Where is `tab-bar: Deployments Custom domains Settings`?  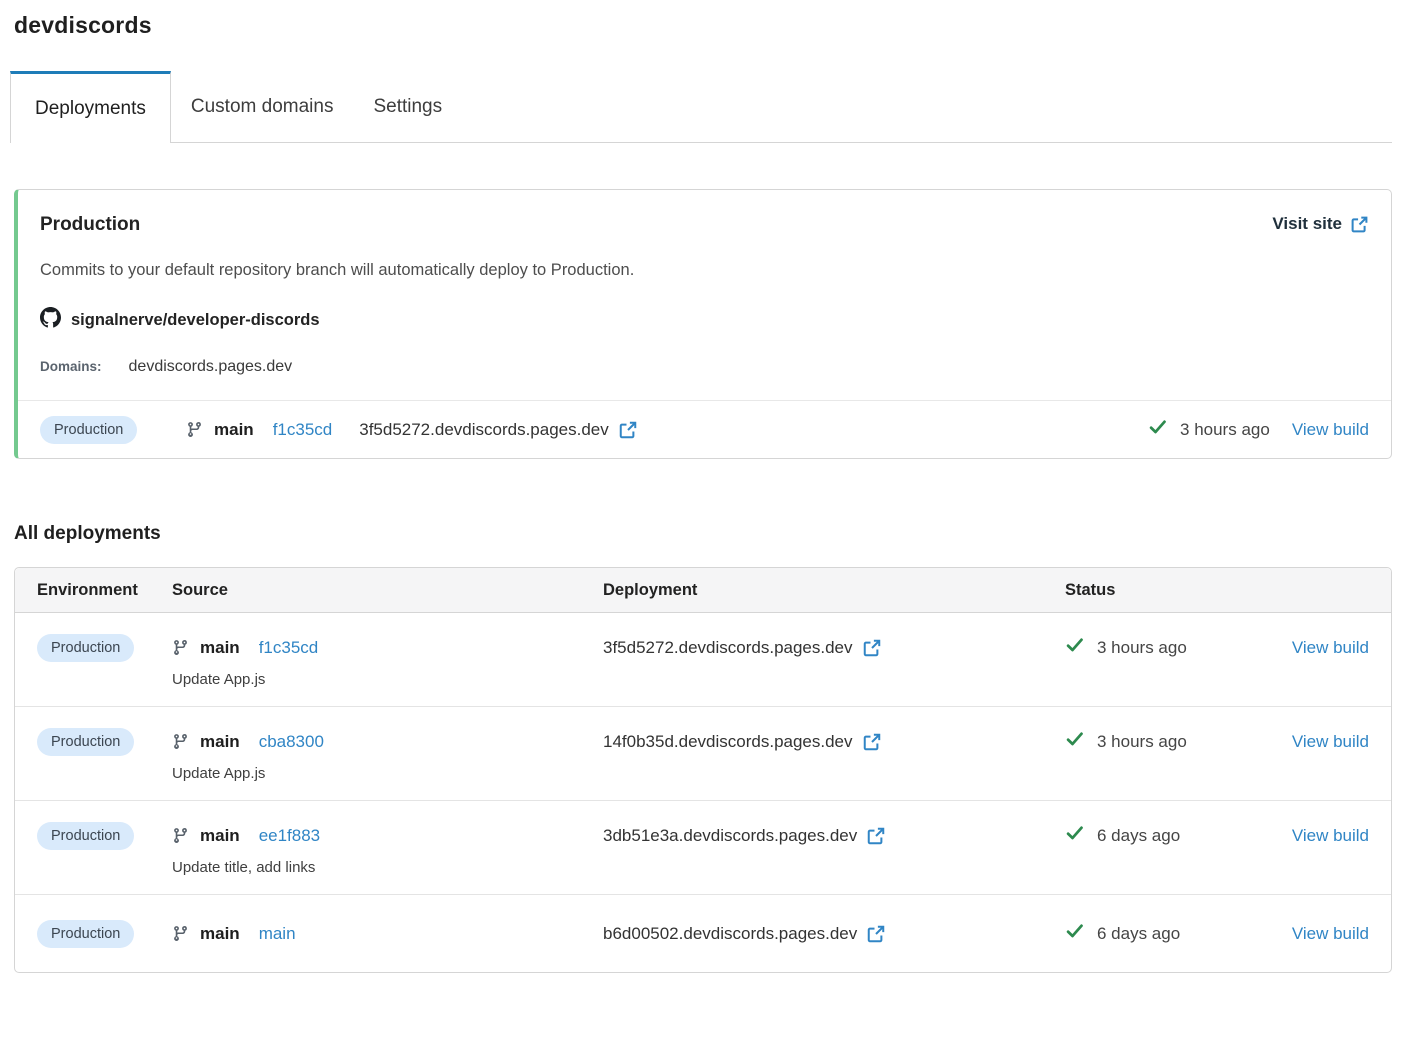
tab-bar: Deployments Custom domains Settings is located at coordinates (701, 107).